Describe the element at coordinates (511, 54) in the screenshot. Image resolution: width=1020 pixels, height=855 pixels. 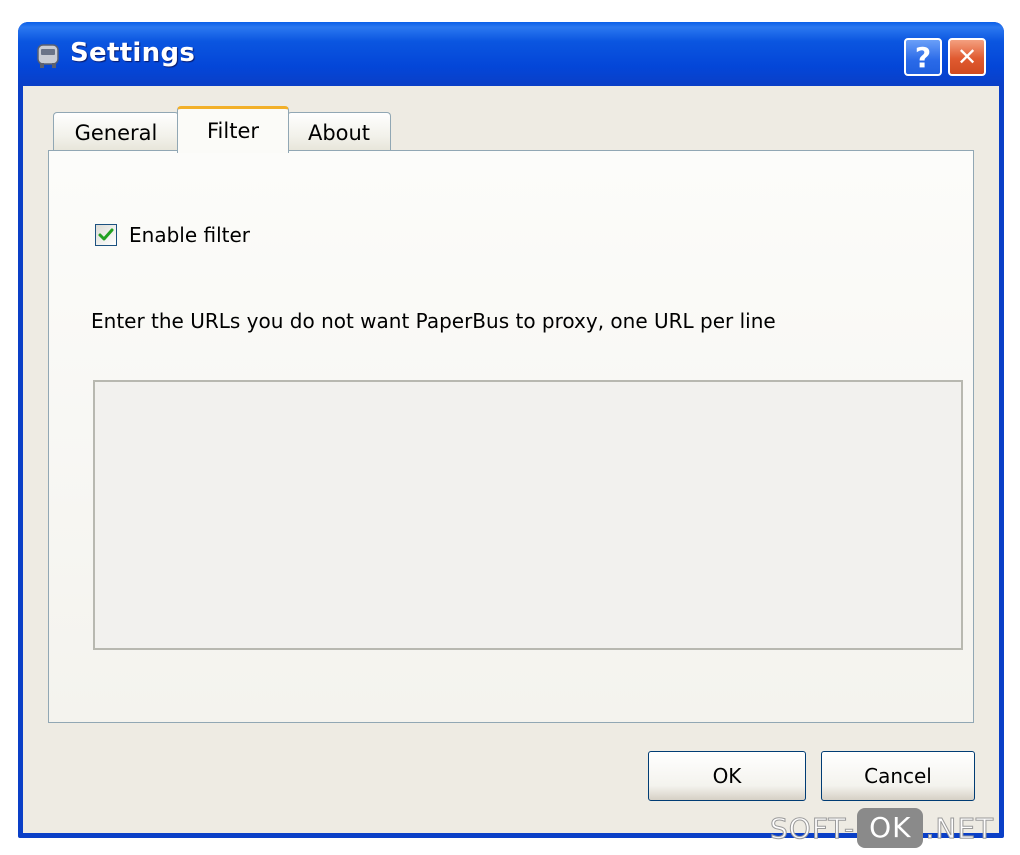
I see `title-bar: Settings ? ✕` at that location.